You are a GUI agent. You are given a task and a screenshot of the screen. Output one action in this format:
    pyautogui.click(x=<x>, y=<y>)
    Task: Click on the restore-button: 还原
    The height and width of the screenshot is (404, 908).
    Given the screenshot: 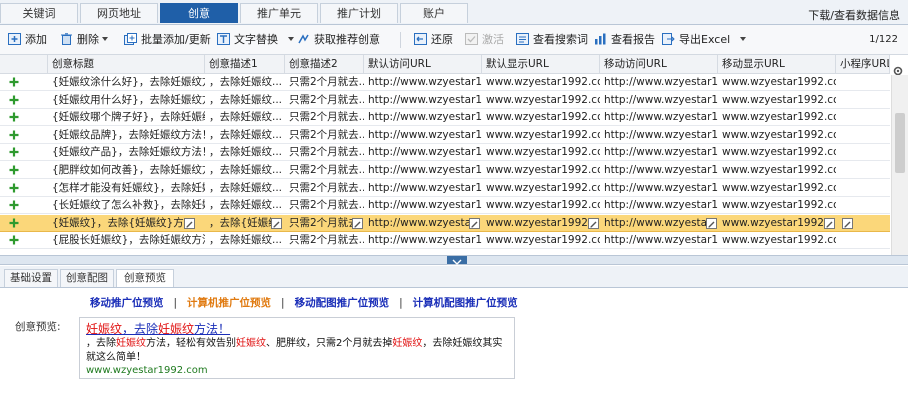 What is the action you would take?
    pyautogui.click(x=433, y=40)
    